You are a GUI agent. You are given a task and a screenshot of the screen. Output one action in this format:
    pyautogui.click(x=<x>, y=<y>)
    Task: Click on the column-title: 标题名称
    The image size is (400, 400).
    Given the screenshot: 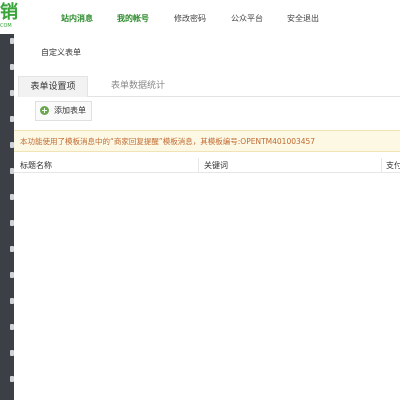 What is the action you would take?
    pyautogui.click(x=36, y=165)
    